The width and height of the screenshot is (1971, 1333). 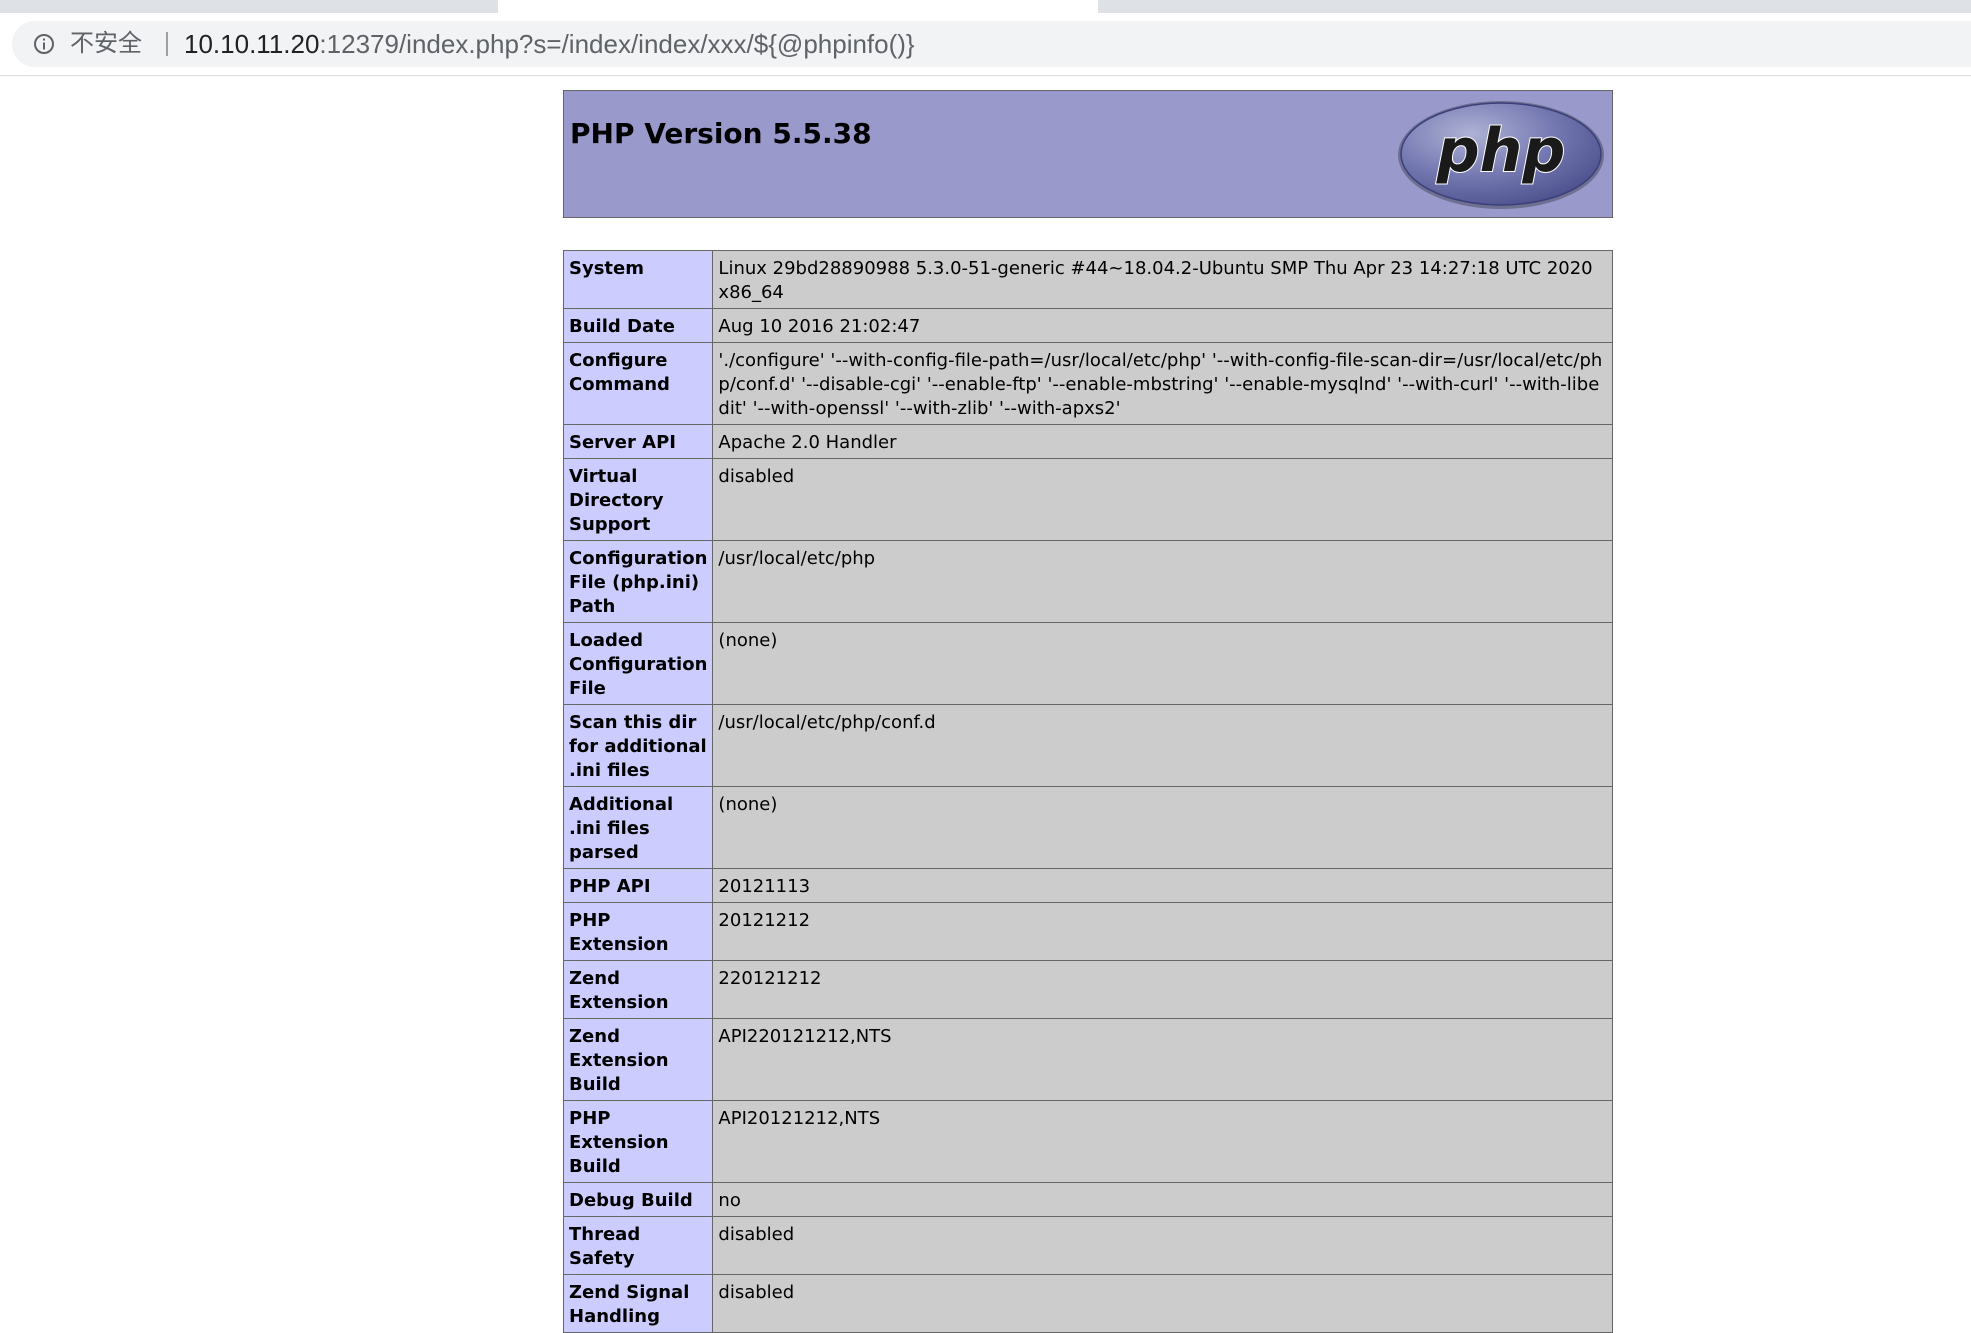 I want to click on table-row: Zend Extension Build API220121212,NTS, so click(x=1087, y=1059).